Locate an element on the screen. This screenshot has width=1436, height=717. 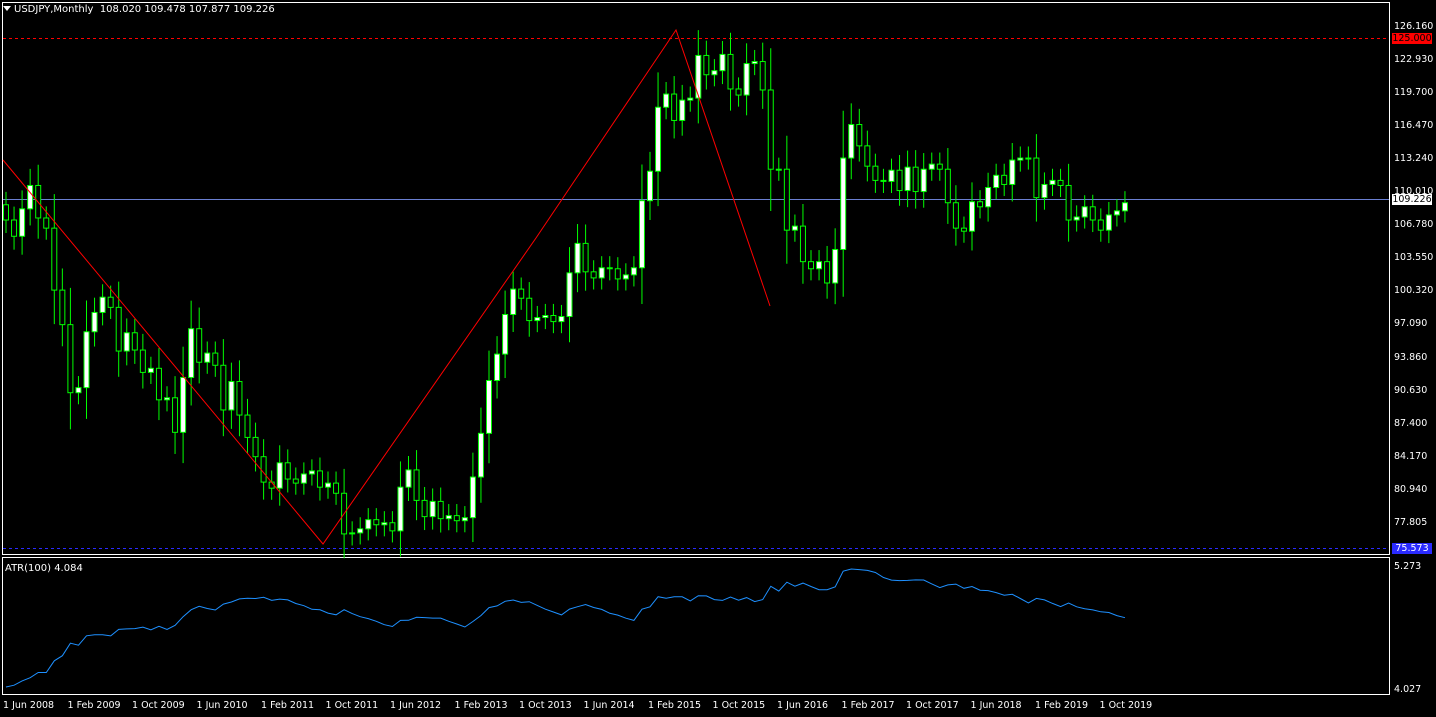
price-axis-tick: 77.805 is located at coordinates (1411, 522).